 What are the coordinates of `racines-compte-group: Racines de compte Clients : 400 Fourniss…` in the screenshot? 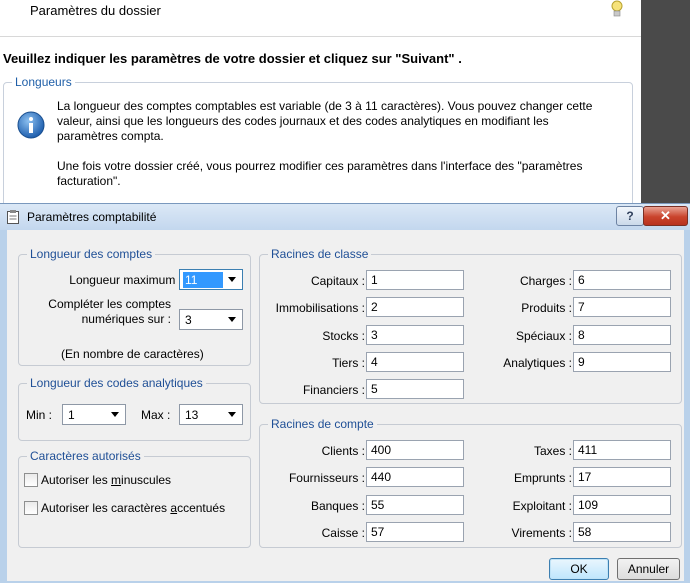 It's located at (470, 482).